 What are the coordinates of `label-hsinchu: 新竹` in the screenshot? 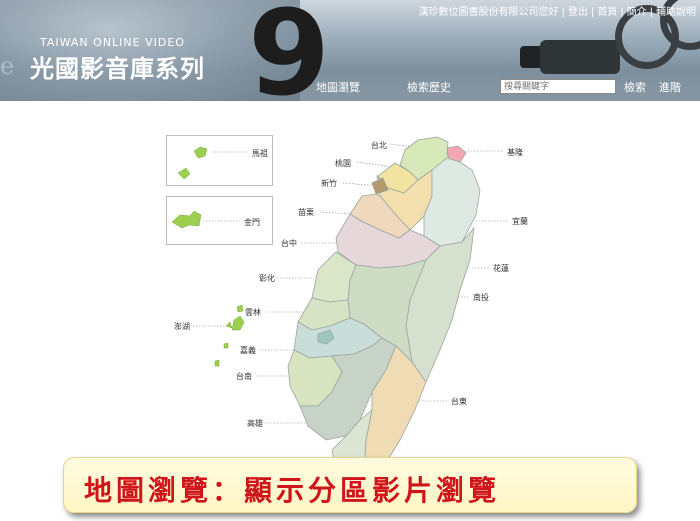 It's located at (329, 183).